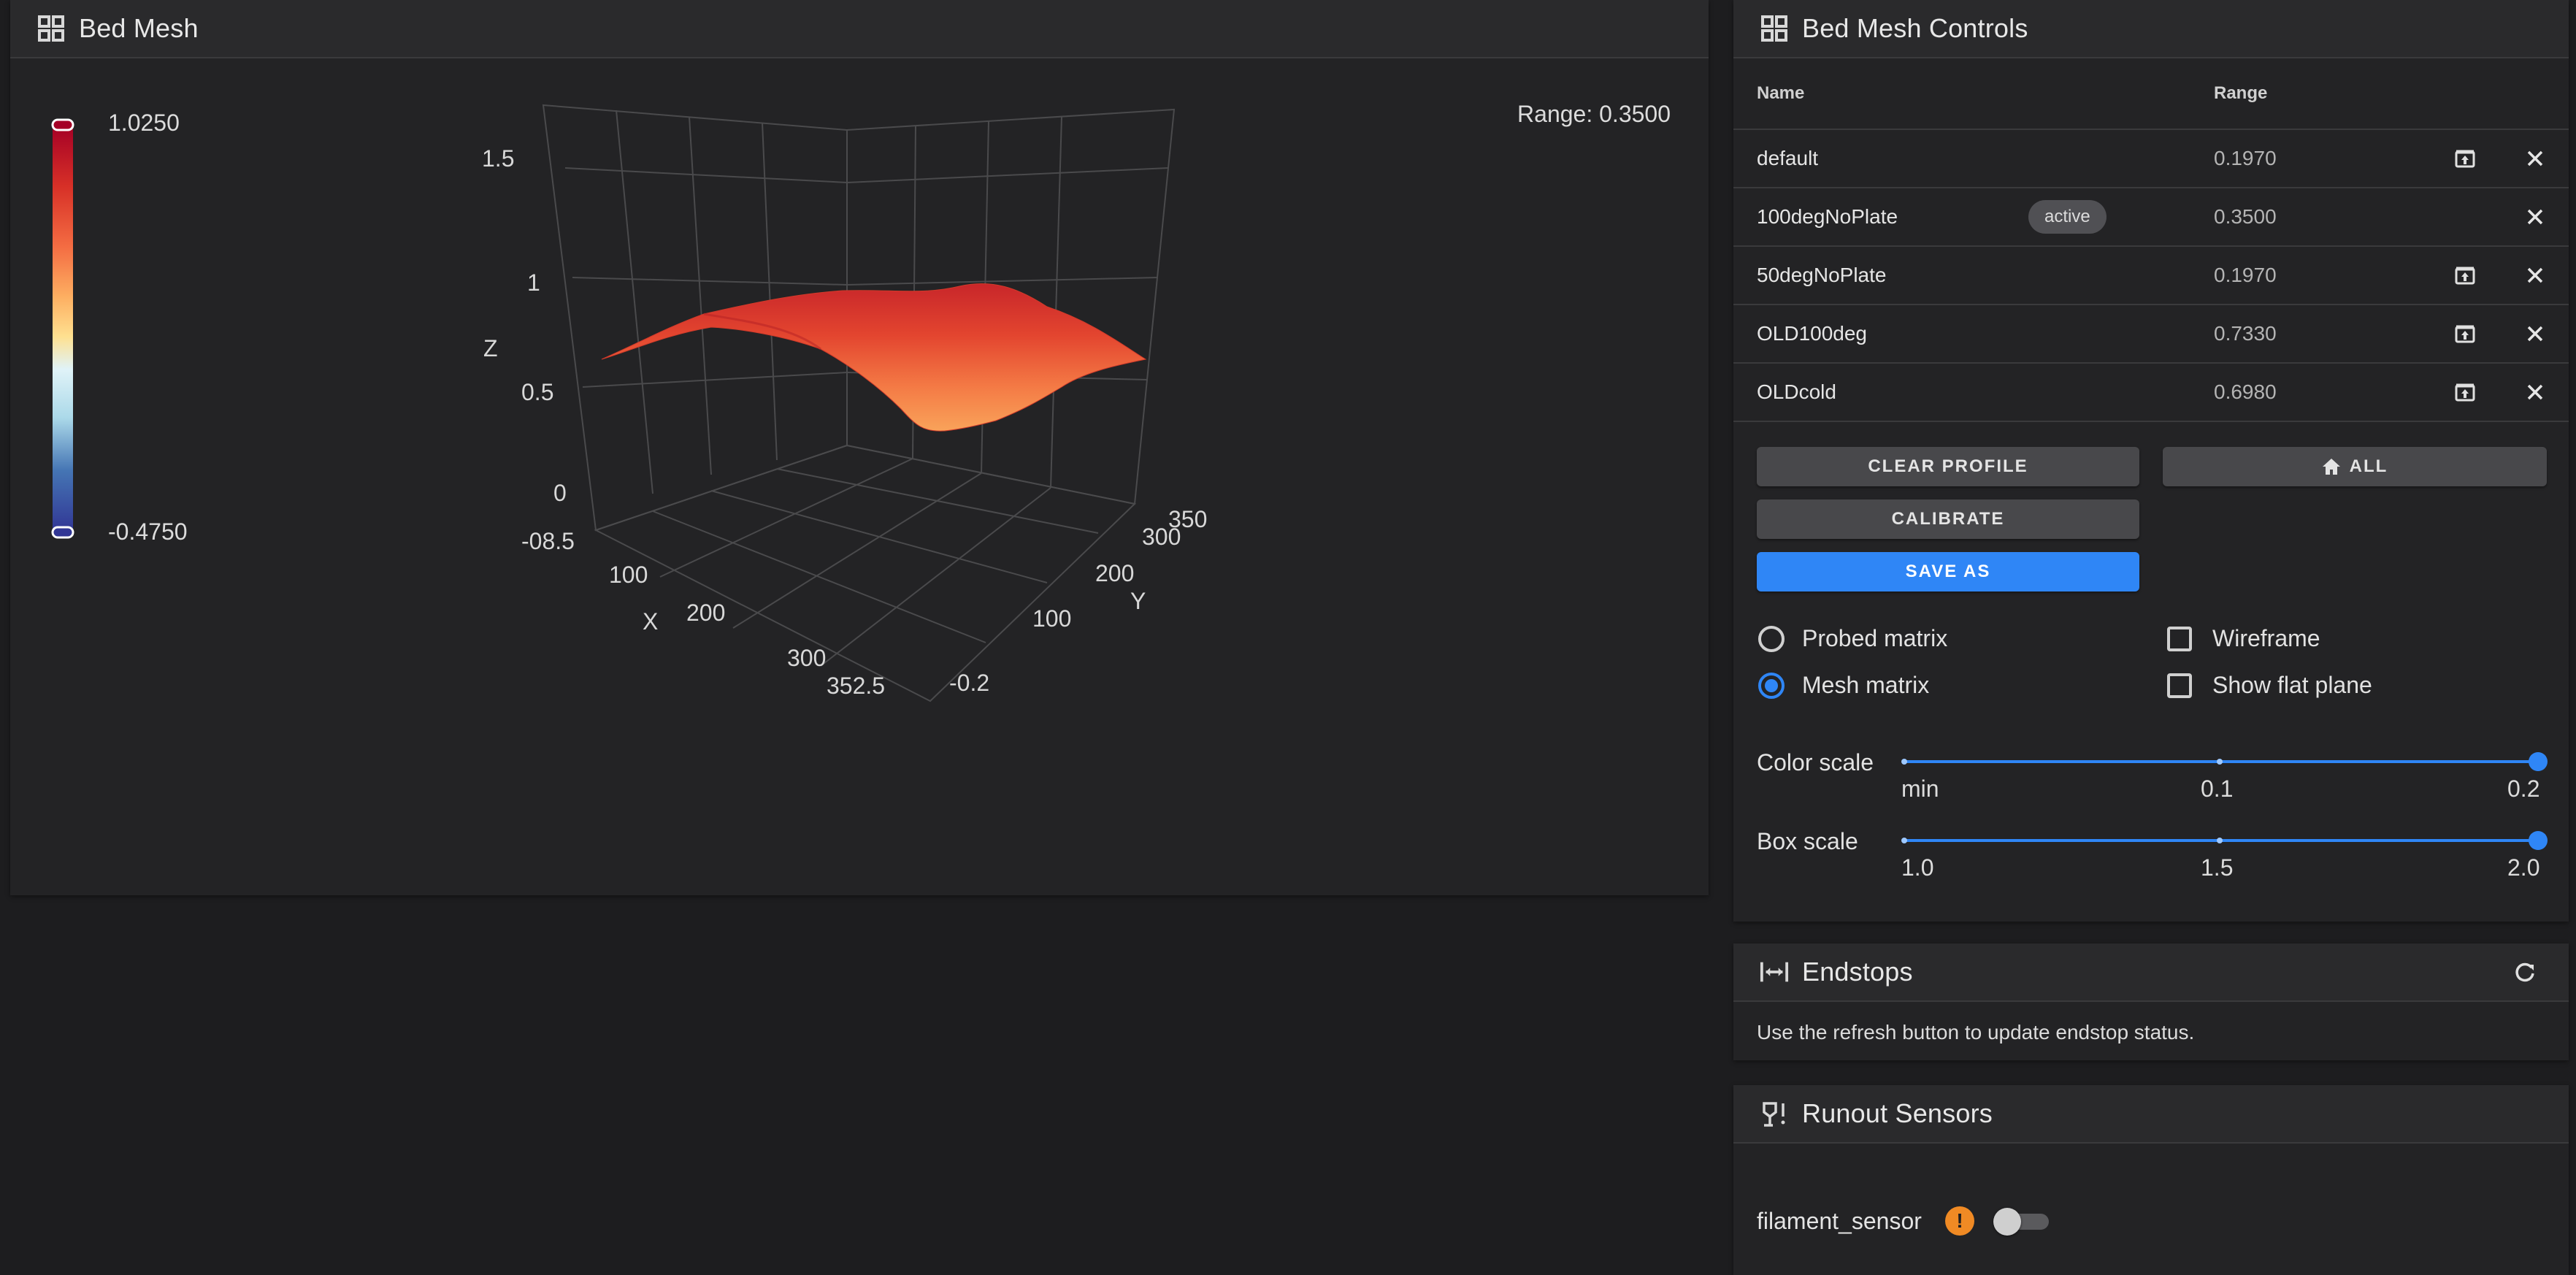 The width and height of the screenshot is (2576, 1275). What do you see at coordinates (1161, 537) in the screenshot?
I see `y-tick-300: 300` at bounding box center [1161, 537].